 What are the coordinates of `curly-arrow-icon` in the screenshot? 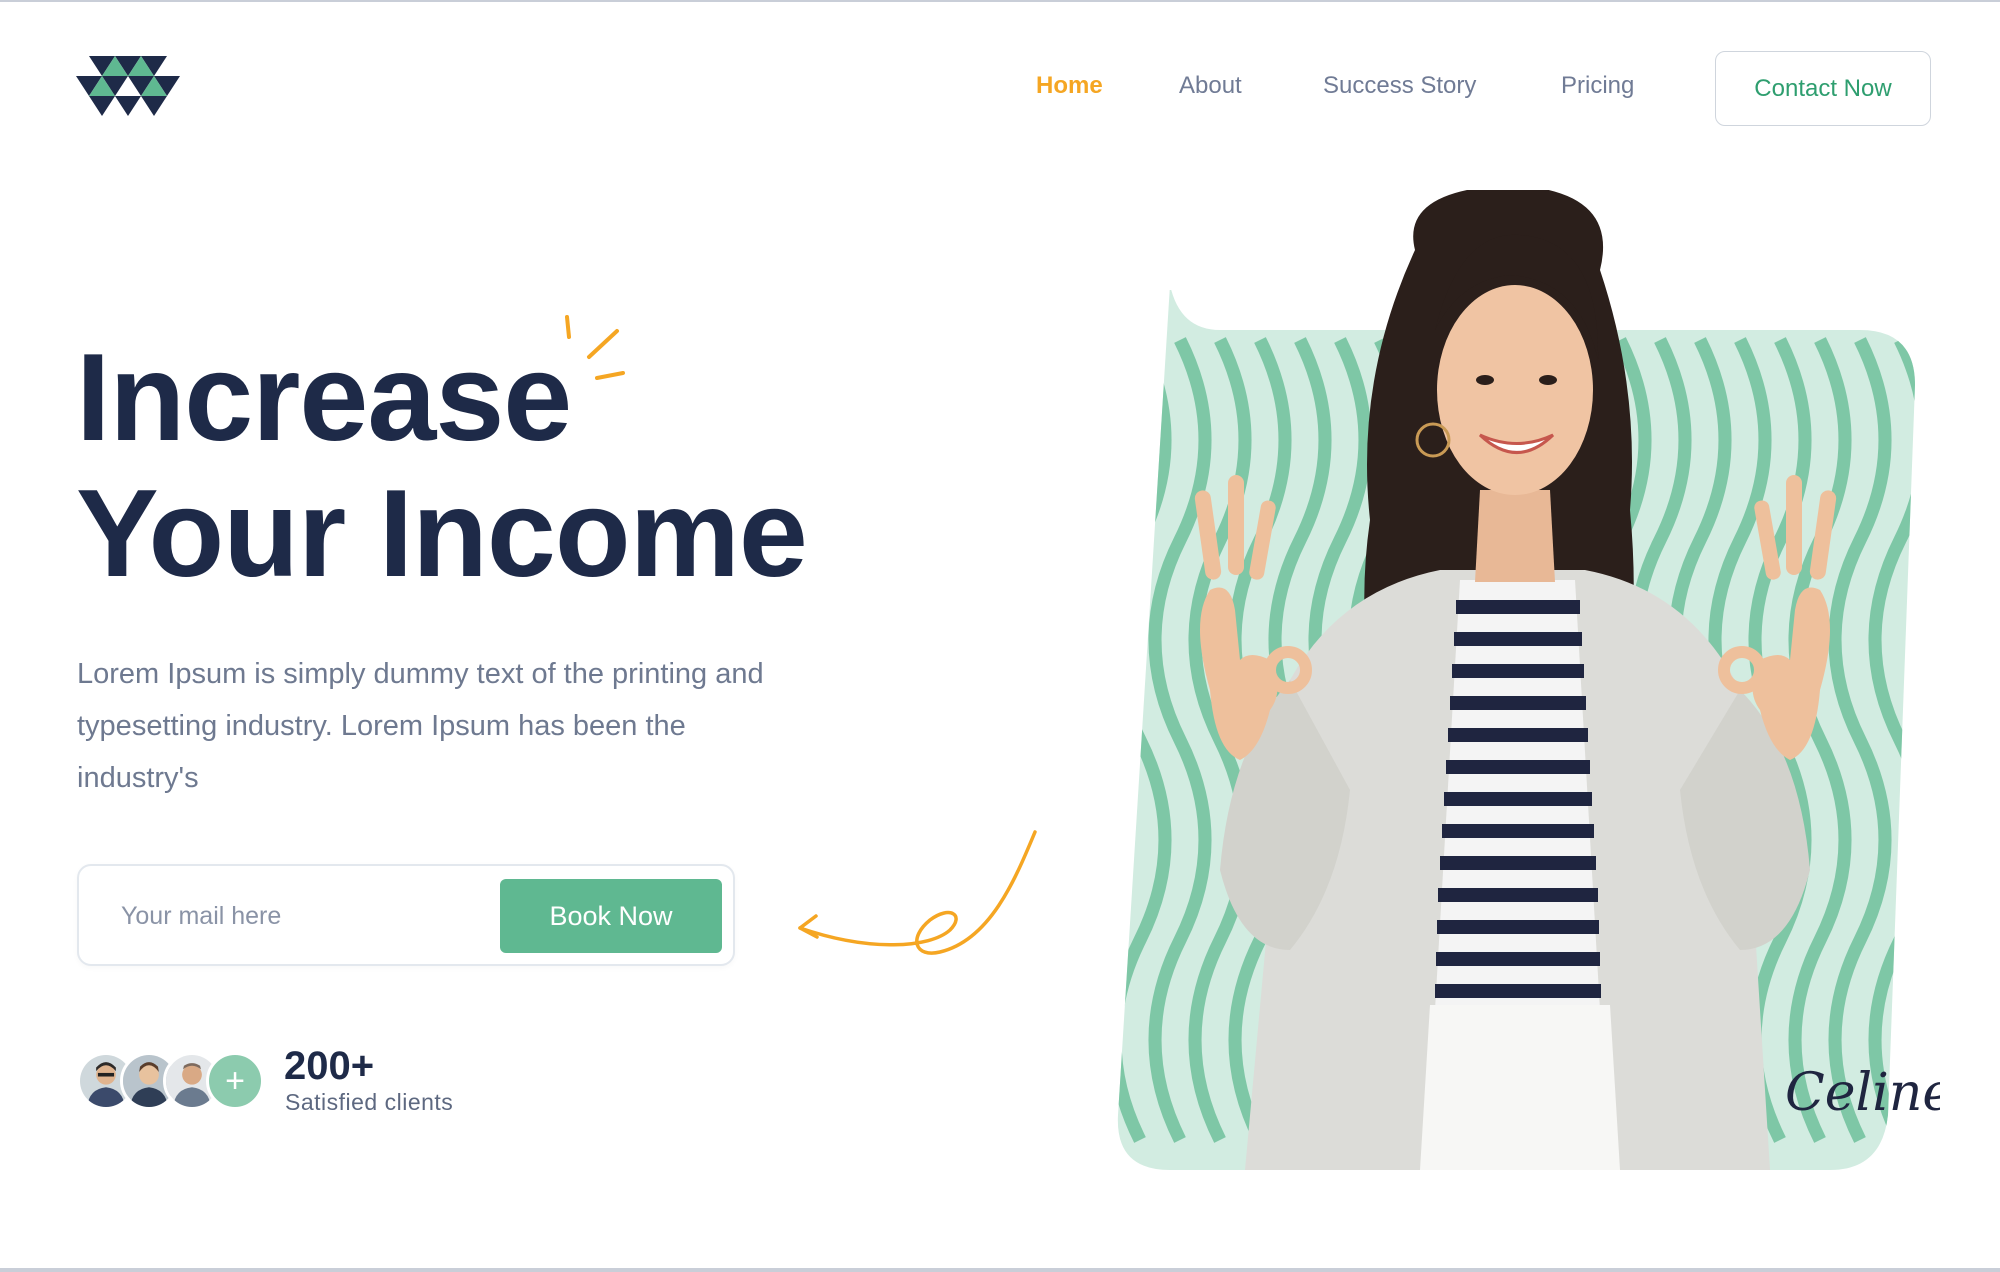 It's located at (917, 892).